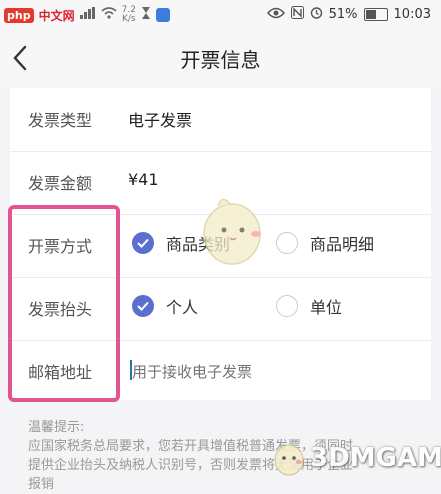  I want to click on php-logo: php, so click(19, 15).